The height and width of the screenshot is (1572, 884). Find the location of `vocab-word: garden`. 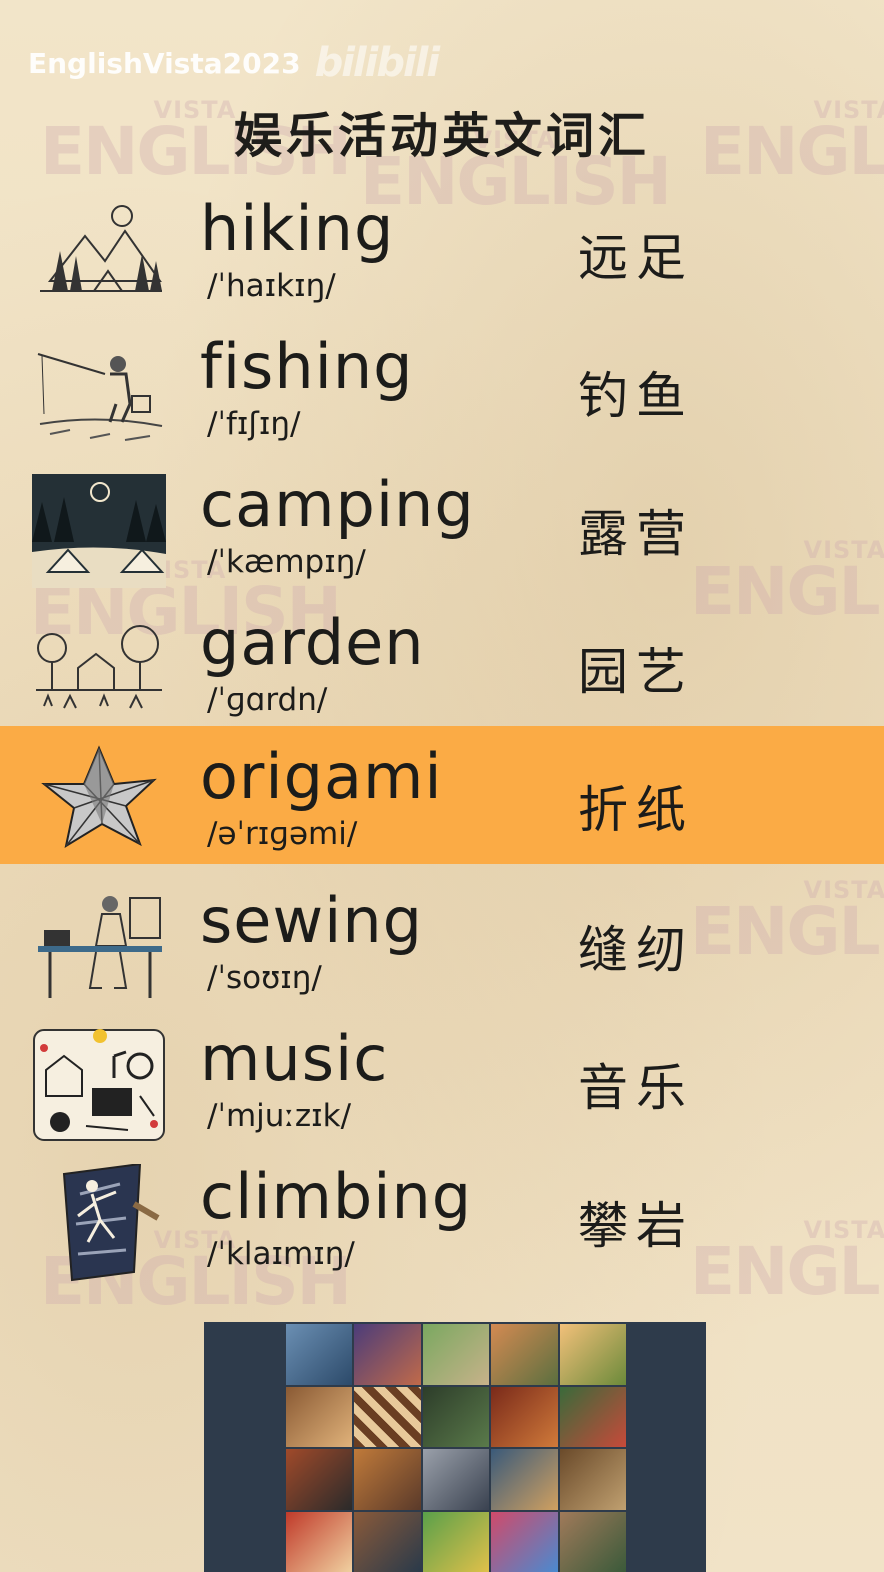

vocab-word: garden is located at coordinates (312, 642).